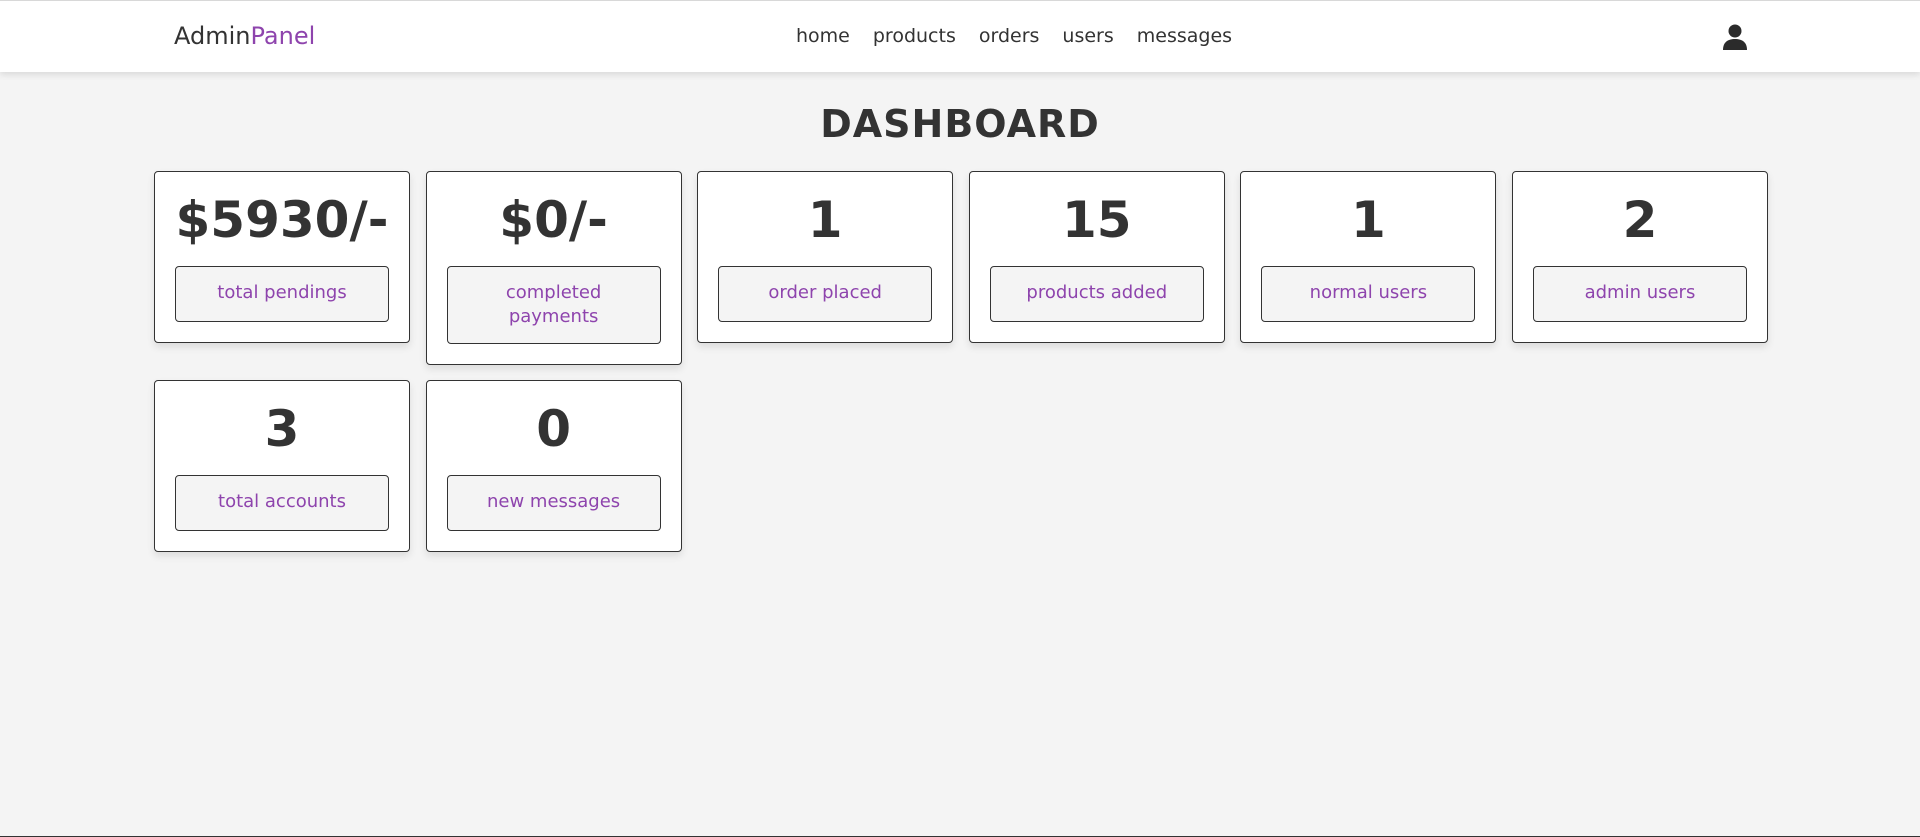  I want to click on main-nav: home products orders users messages, so click(1014, 36).